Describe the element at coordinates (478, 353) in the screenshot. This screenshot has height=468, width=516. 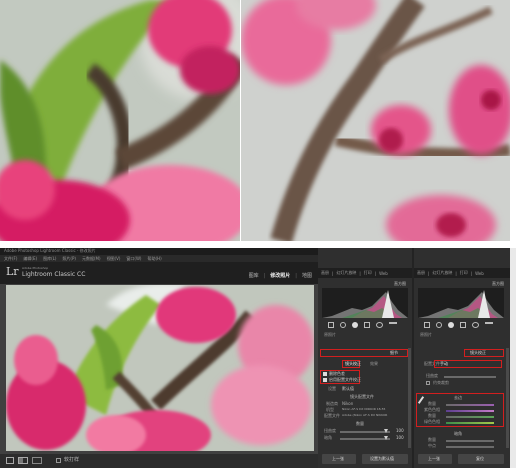
I see `section-header-lens-correction: 镜头校正` at that location.